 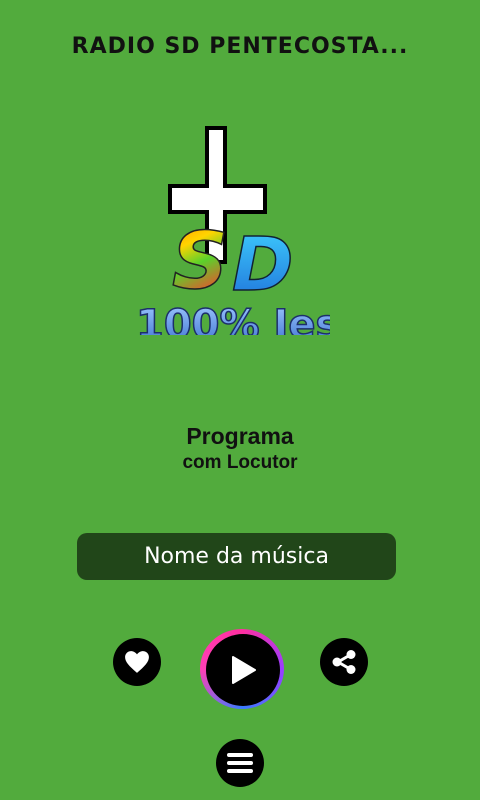 I want to click on like-button, so click(x=137, y=662).